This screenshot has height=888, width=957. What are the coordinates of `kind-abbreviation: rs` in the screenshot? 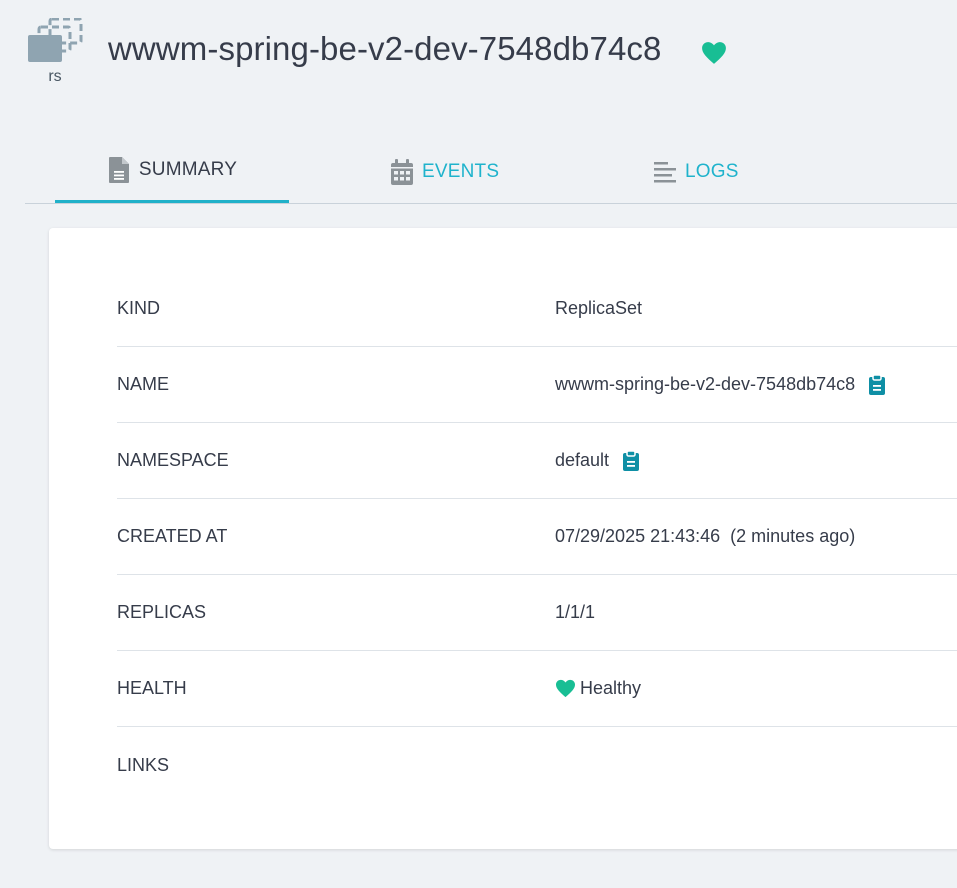 It's located at (55, 76).